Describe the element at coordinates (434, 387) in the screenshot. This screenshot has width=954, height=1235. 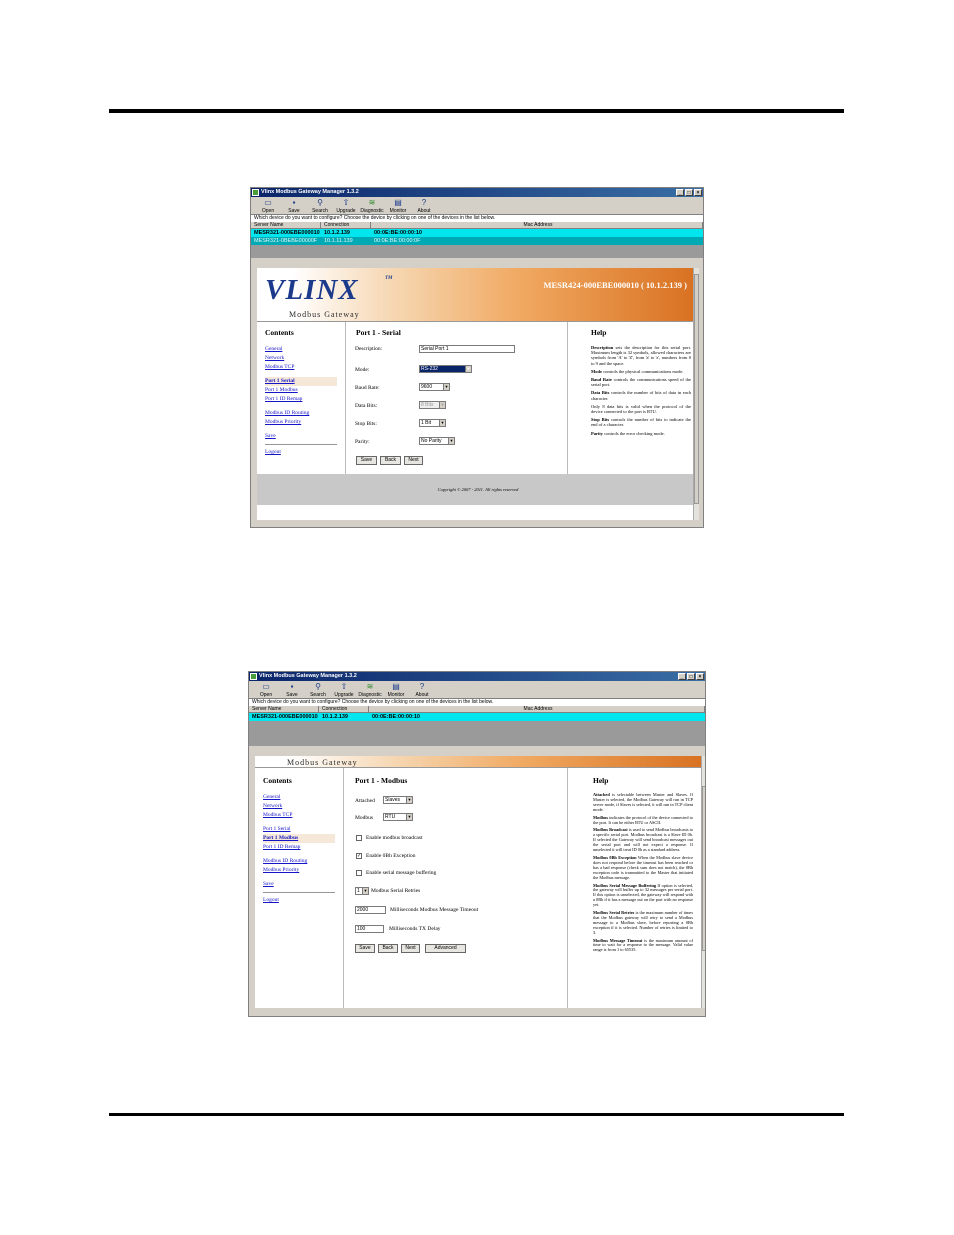
I see `baud-rate-select: 9600 ▼` at that location.